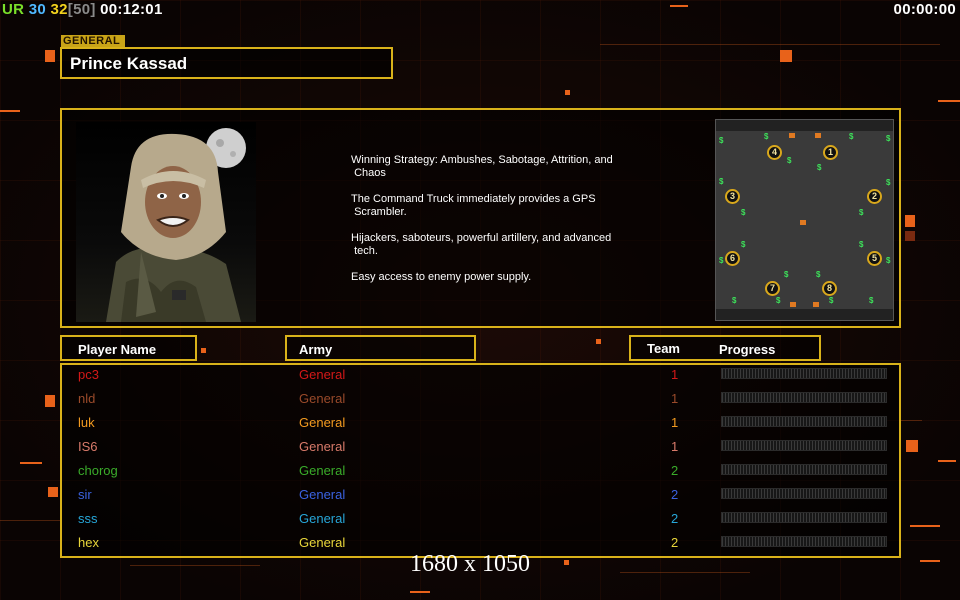 The height and width of the screenshot is (600, 960). Describe the element at coordinates (829, 288) in the screenshot. I see `spawn-marker-8: 8` at that location.